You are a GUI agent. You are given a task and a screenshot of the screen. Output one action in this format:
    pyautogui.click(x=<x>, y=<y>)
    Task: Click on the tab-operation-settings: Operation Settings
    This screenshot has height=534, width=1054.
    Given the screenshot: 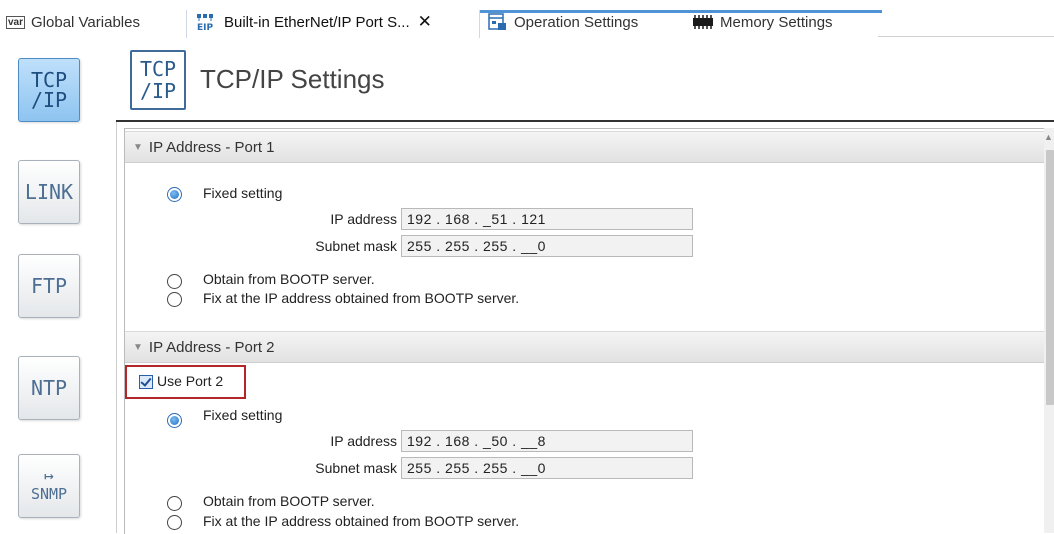 What is the action you would take?
    pyautogui.click(x=563, y=22)
    